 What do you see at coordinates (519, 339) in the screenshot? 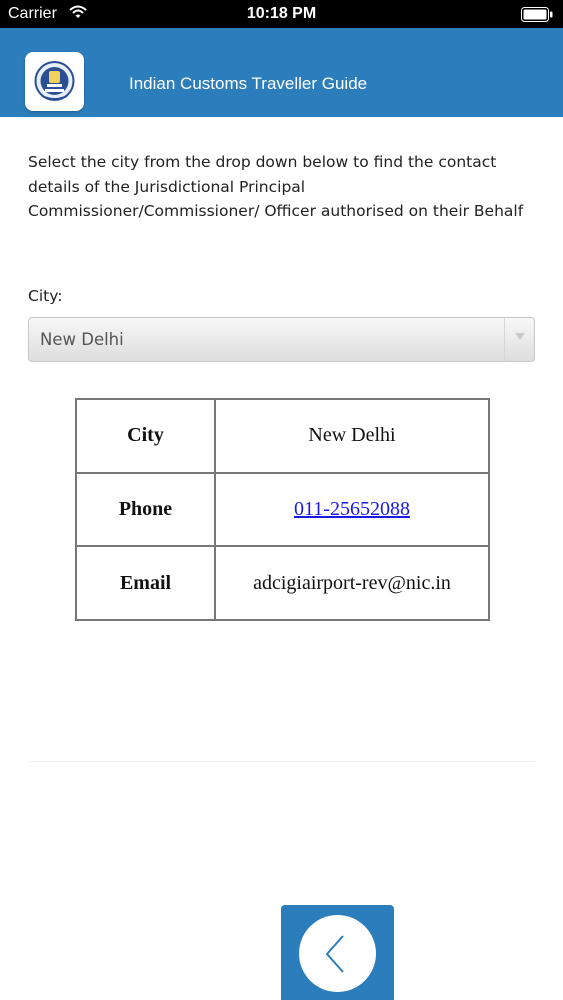
I see `chevron-down-icon` at bounding box center [519, 339].